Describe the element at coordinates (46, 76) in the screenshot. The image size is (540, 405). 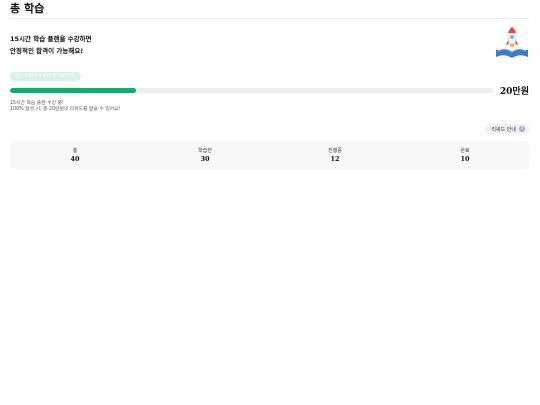
I see `encouragement-pill: 한번 도전해서 환급 한 기회인데!` at that location.